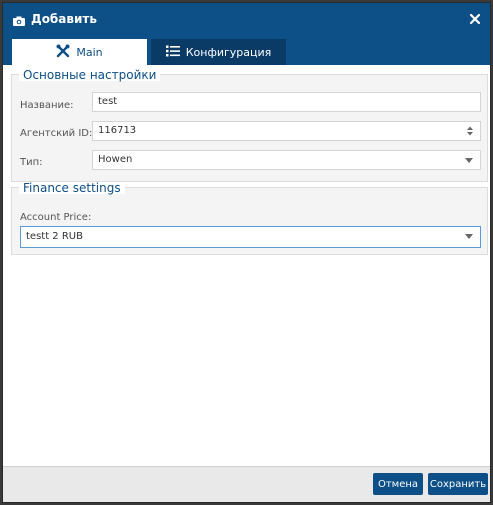 This screenshot has width=493, height=505. Describe the element at coordinates (286, 160) in the screenshot. I see `type-select: Howen` at that location.